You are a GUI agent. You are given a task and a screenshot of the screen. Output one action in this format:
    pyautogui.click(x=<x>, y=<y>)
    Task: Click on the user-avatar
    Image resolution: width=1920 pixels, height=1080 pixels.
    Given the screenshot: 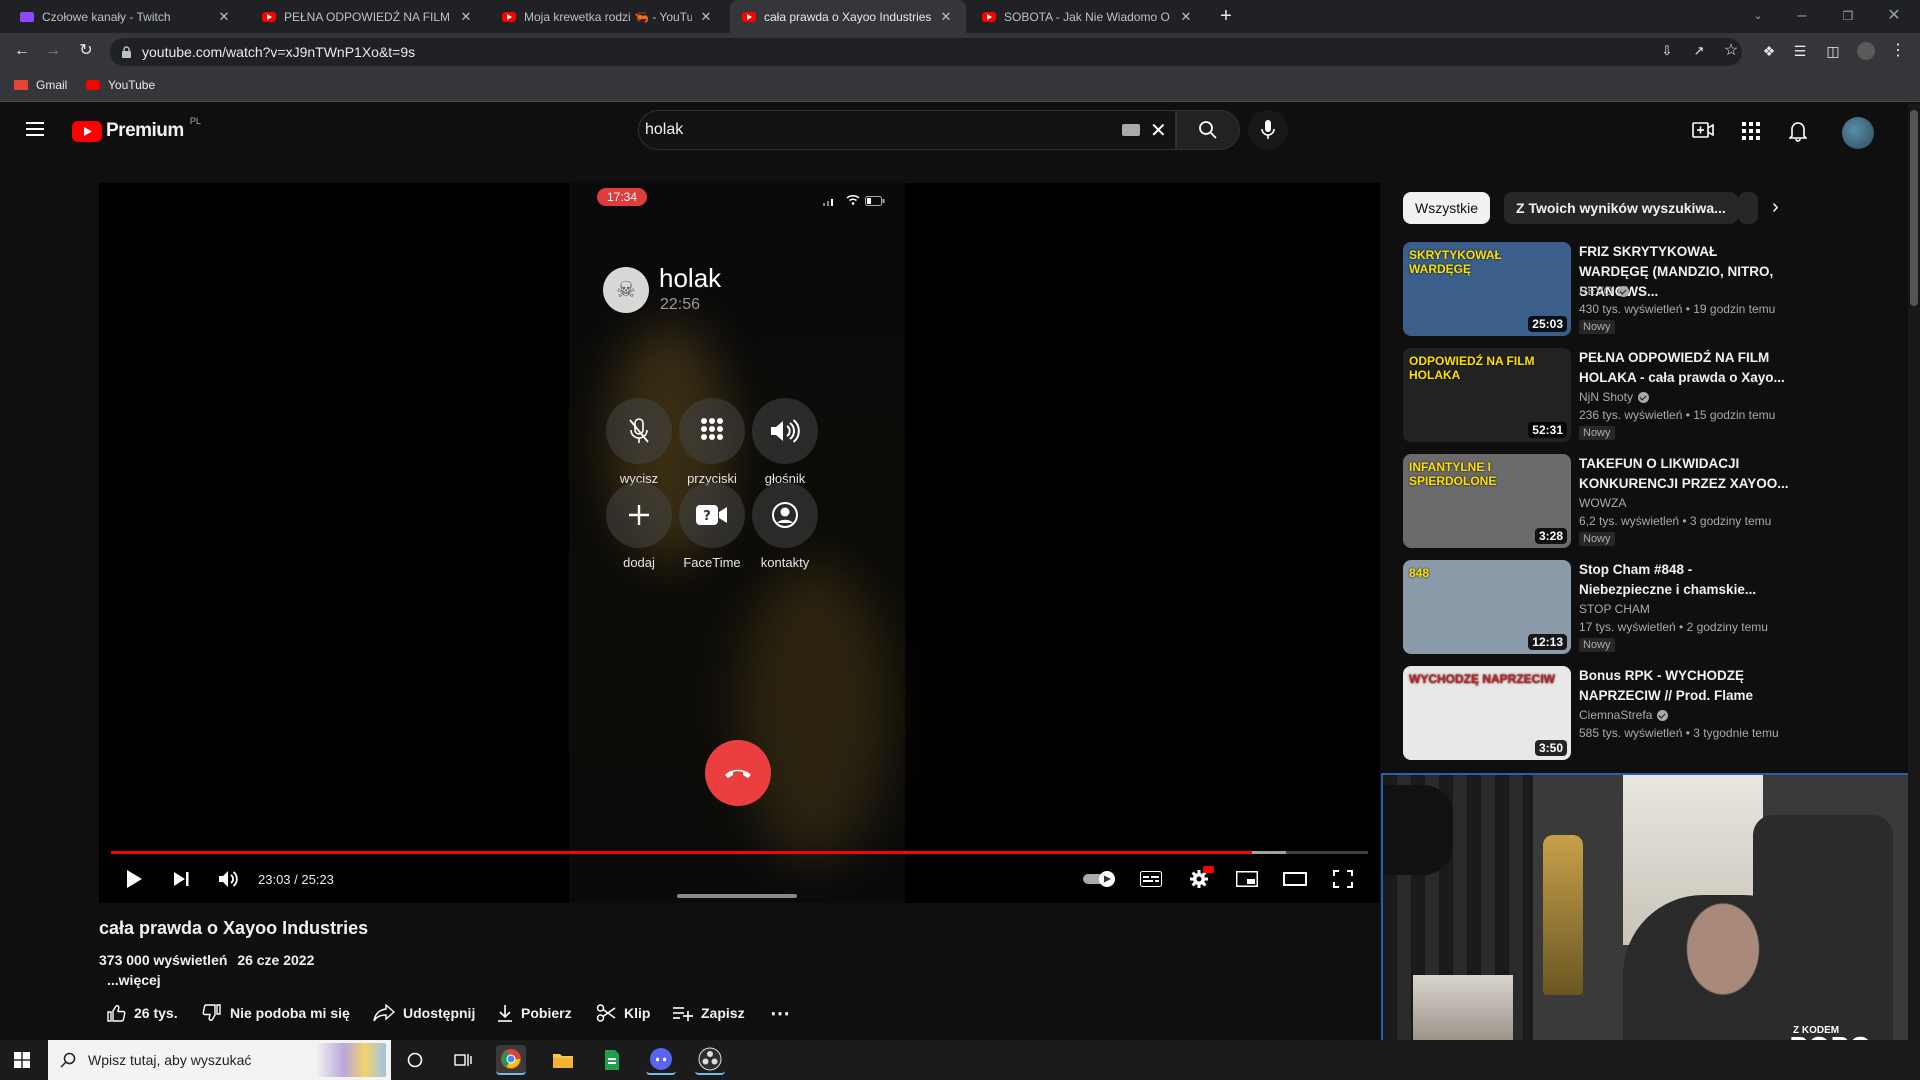 What is the action you would take?
    pyautogui.click(x=1858, y=133)
    